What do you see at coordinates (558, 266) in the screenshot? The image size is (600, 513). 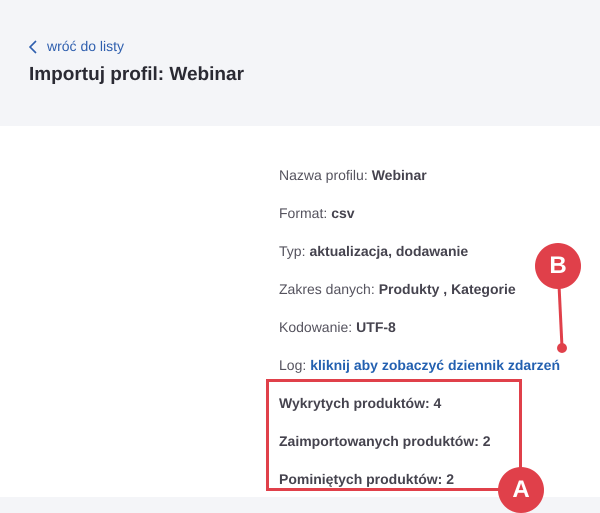 I see `callout-marker: B` at bounding box center [558, 266].